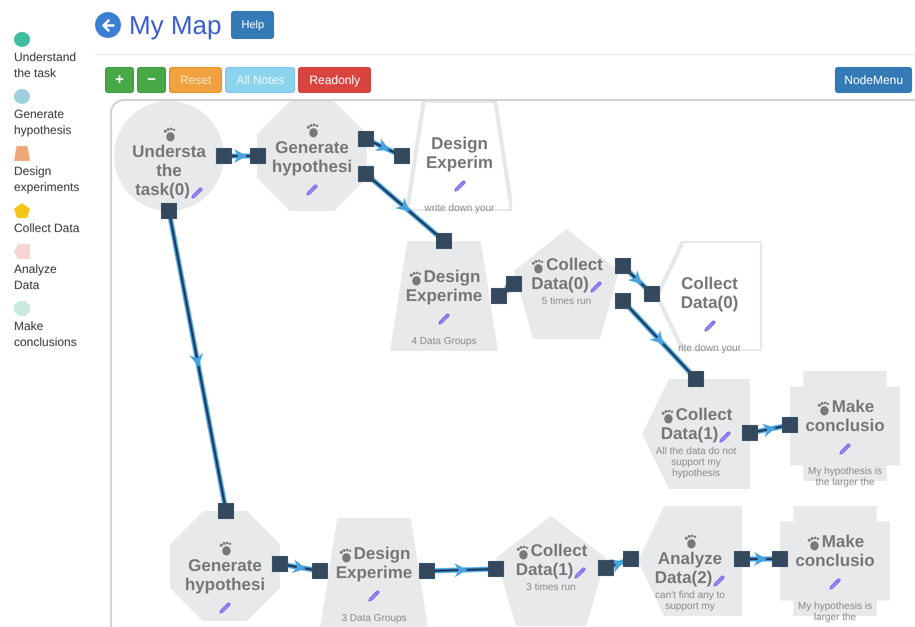 The image size is (915, 627). I want to click on page-title: My Map, so click(175, 25).